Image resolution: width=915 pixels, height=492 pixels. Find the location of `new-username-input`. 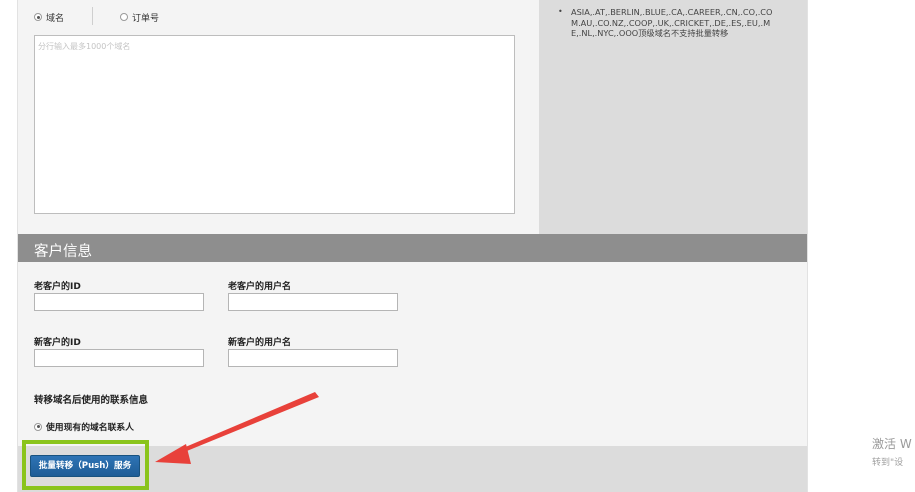

new-username-input is located at coordinates (313, 358).